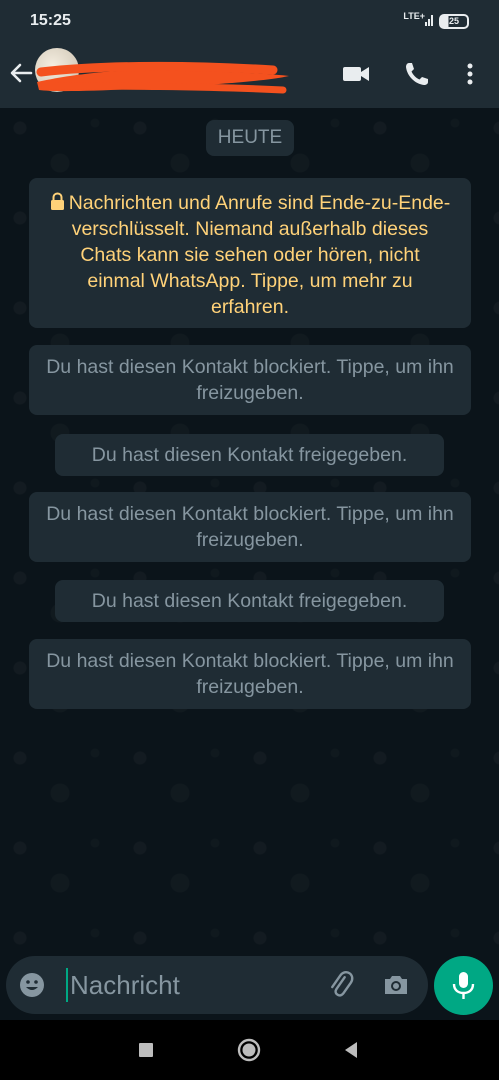  Describe the element at coordinates (32, 985) in the screenshot. I see `emoji-icon` at that location.